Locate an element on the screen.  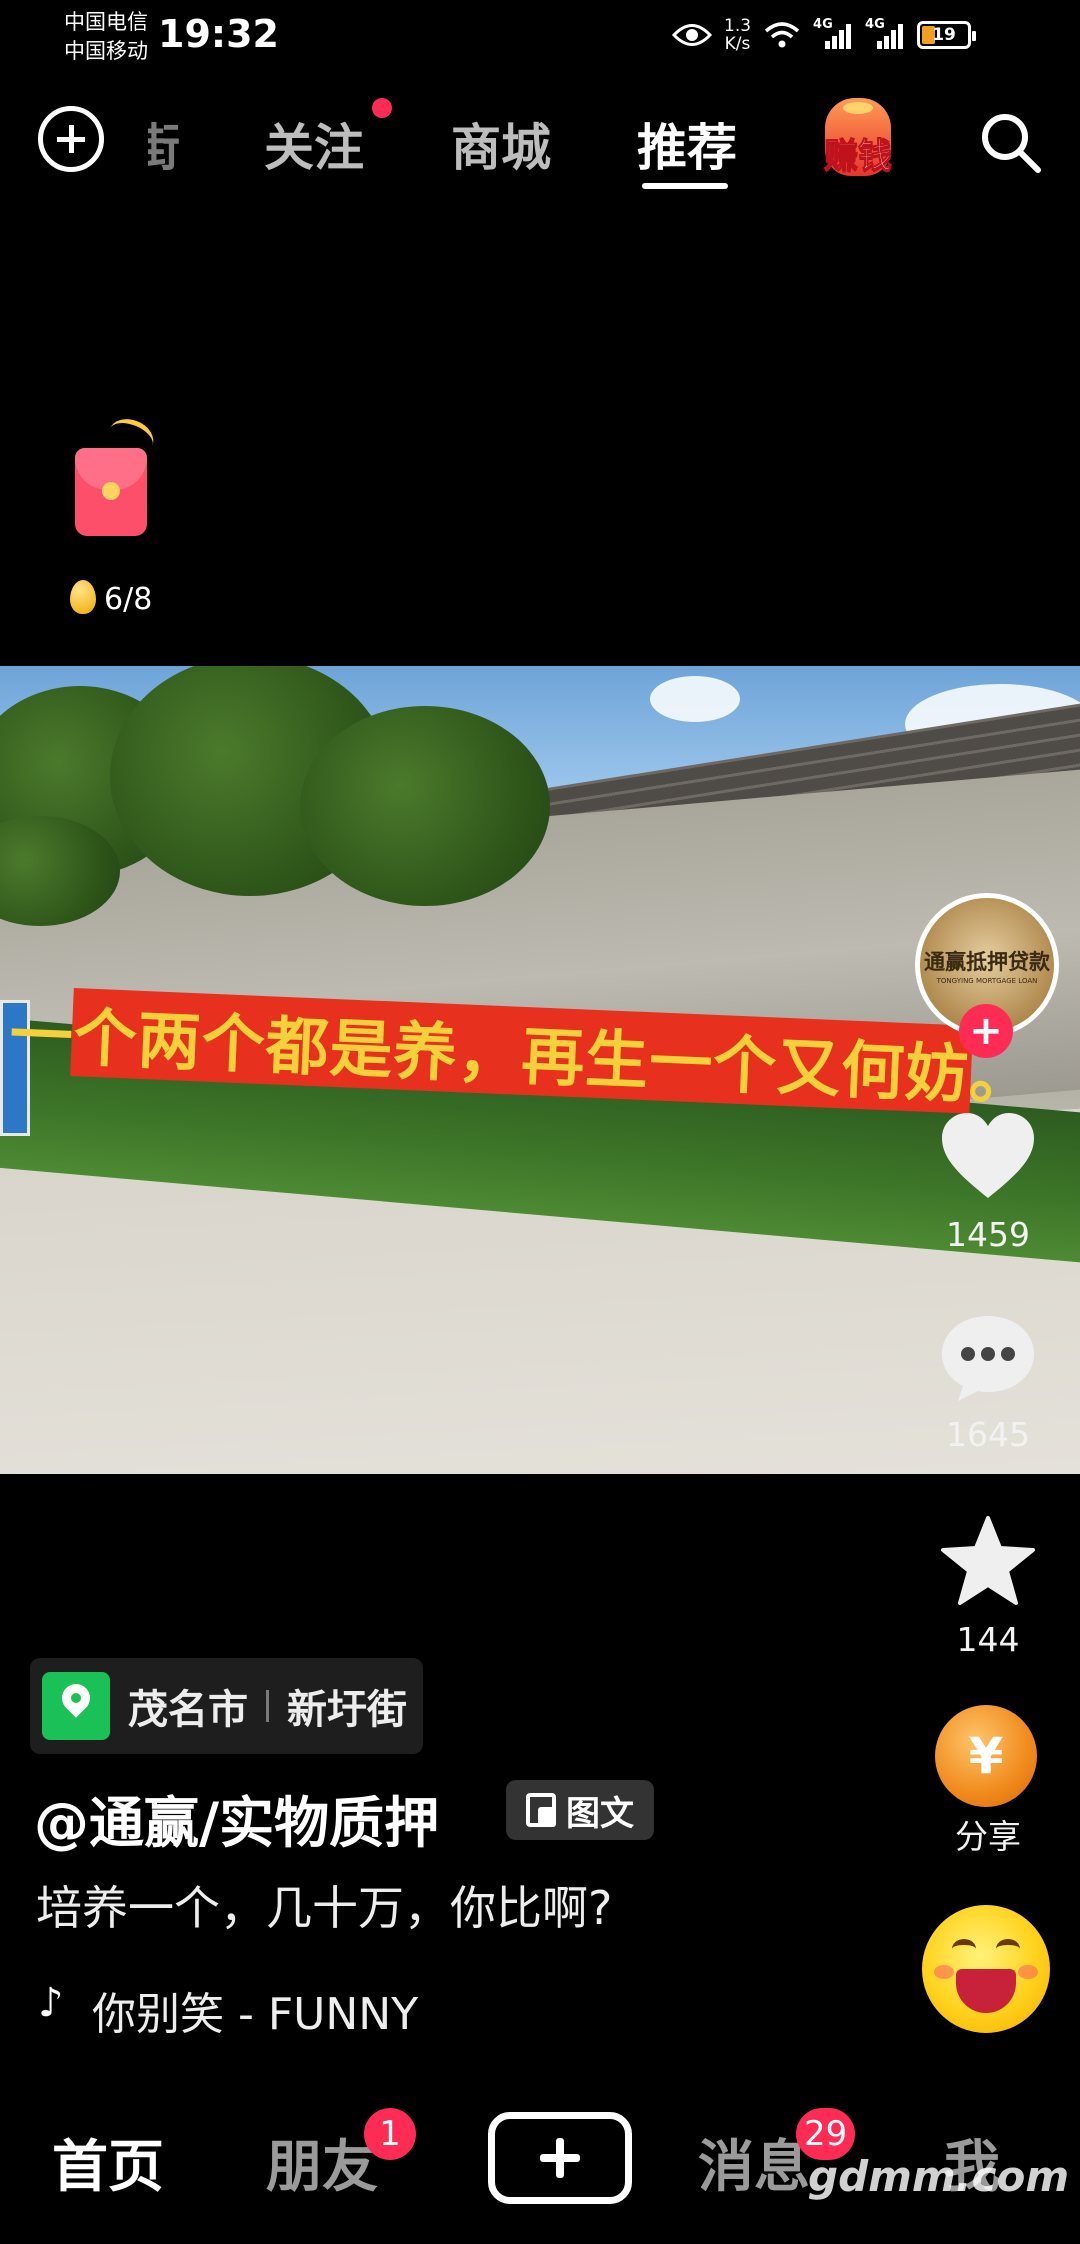
author-name: @通赢/实物质押 is located at coordinates (236, 1818).